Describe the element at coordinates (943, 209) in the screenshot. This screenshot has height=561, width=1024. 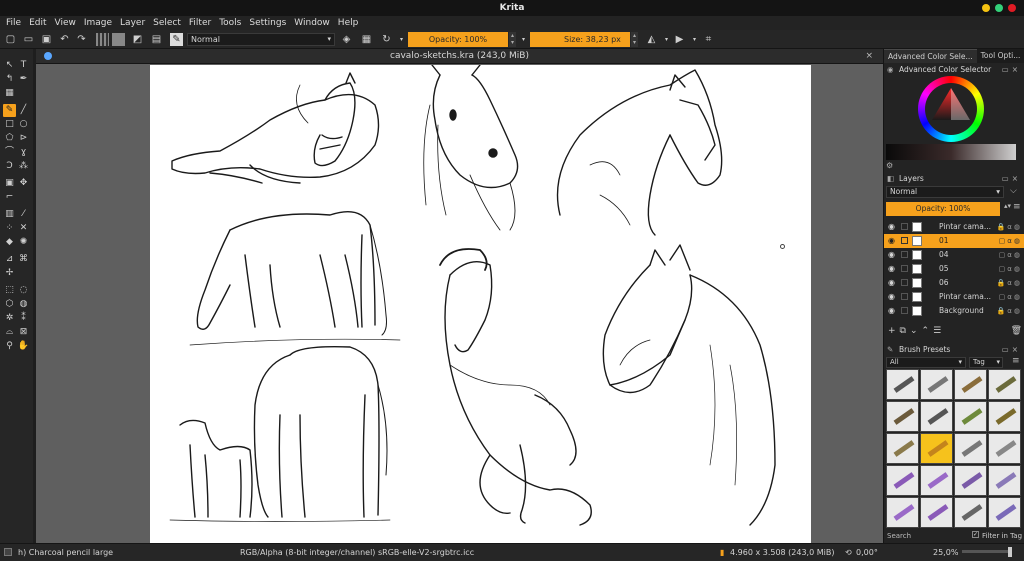
I see `layer-opacity-slider: Opacity: 100%` at that location.